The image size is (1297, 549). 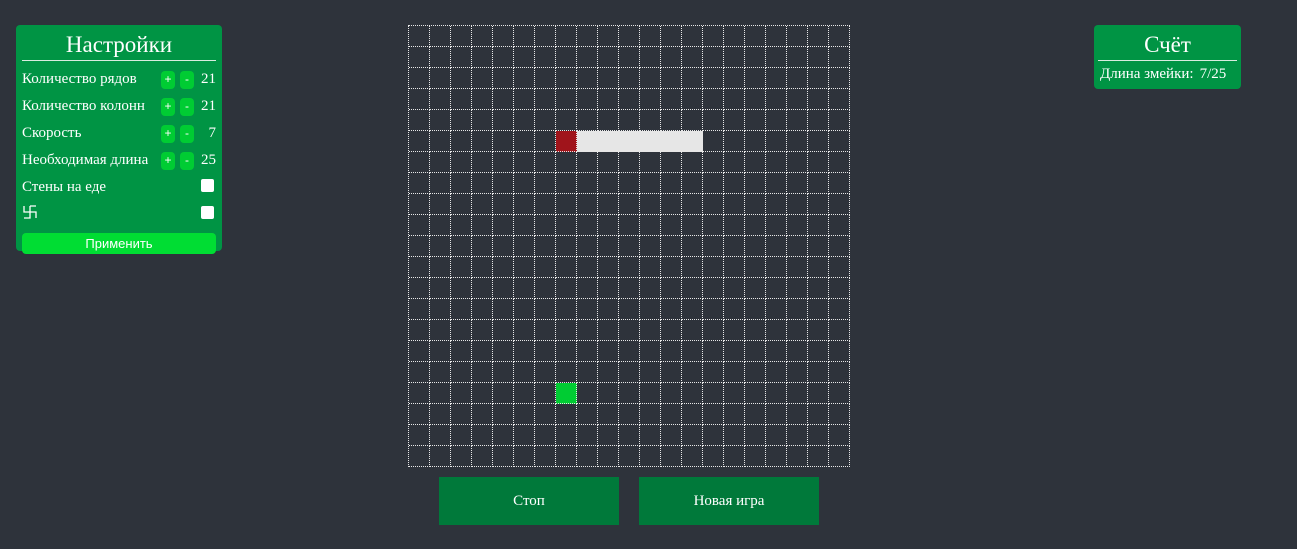 What do you see at coordinates (187, 160) in the screenshot?
I see `length-minus-button: -` at bounding box center [187, 160].